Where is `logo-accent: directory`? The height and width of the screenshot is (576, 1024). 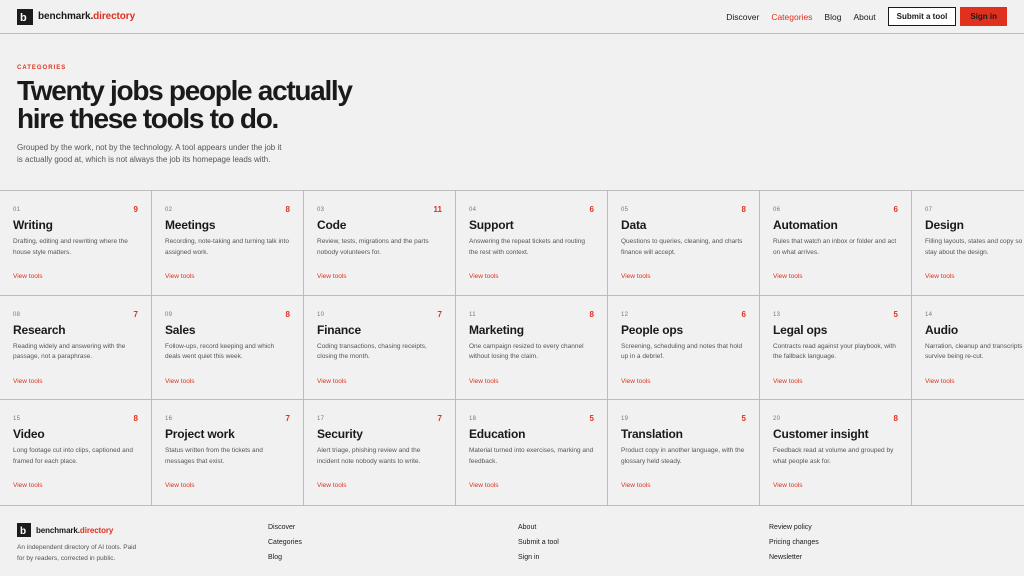
logo-accent: directory is located at coordinates (114, 16).